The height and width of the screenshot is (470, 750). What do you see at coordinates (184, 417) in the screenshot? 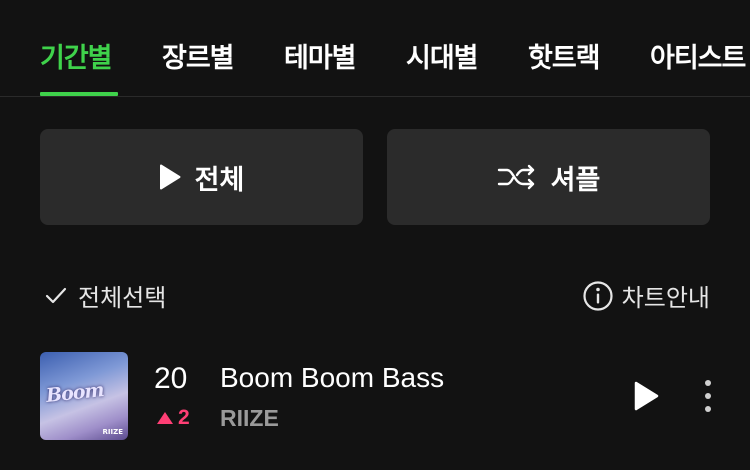
I see `rank-change-value: 2` at bounding box center [184, 417].